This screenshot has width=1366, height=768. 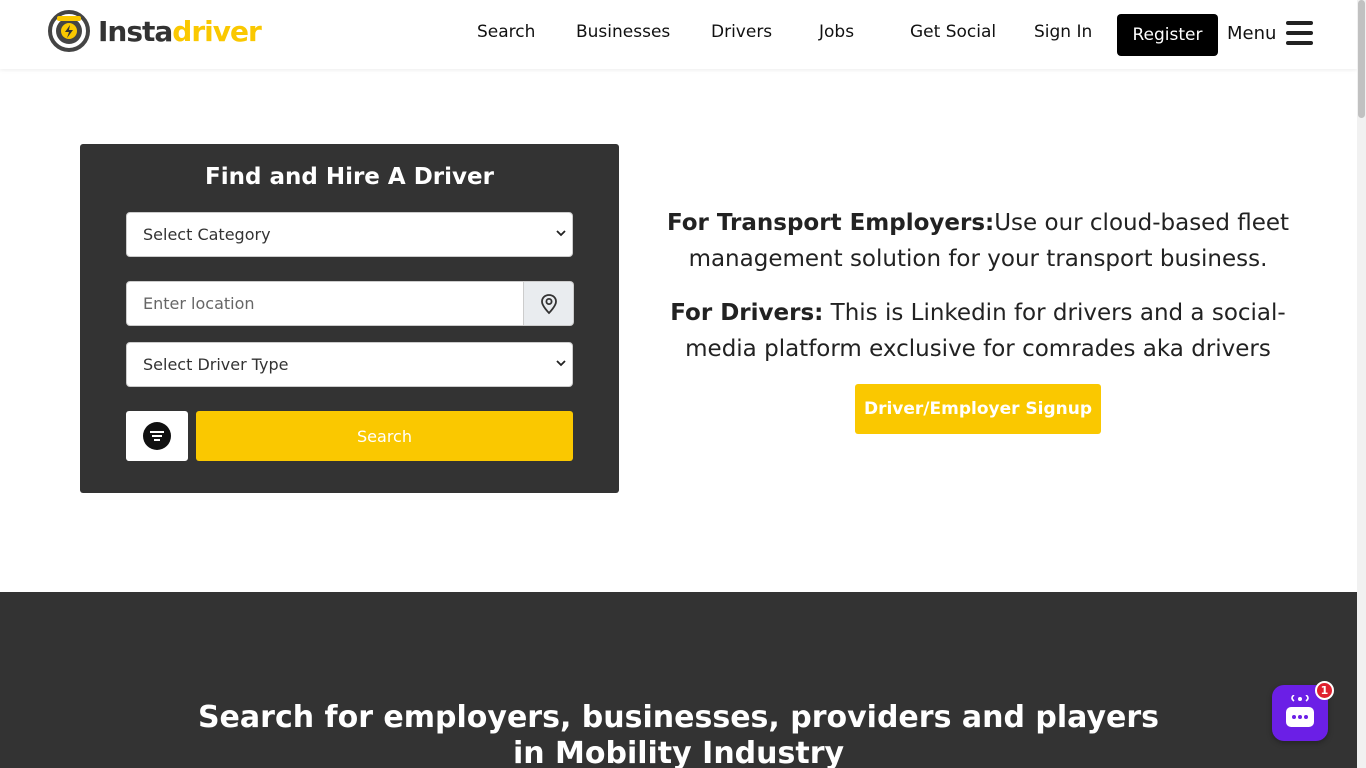 What do you see at coordinates (325, 303) in the screenshot?
I see `location-input` at bounding box center [325, 303].